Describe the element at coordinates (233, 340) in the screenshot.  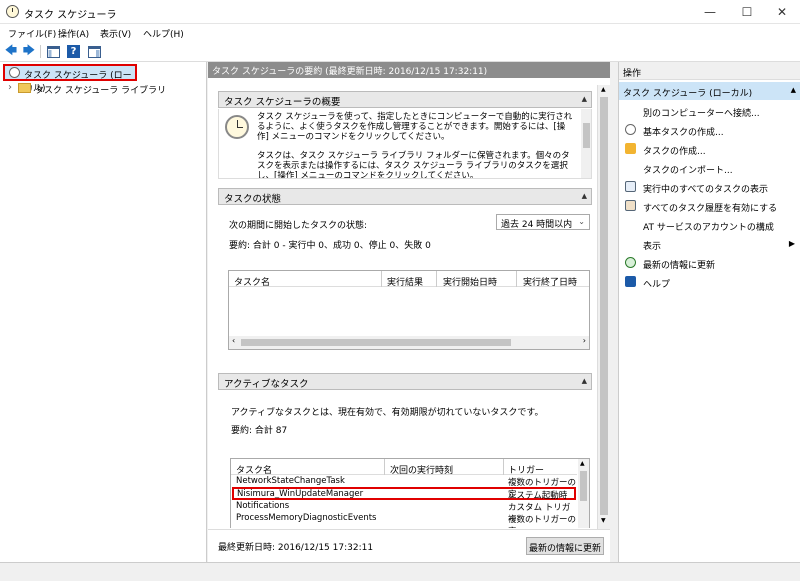
I see `scroll-left-icon: ‹` at that location.